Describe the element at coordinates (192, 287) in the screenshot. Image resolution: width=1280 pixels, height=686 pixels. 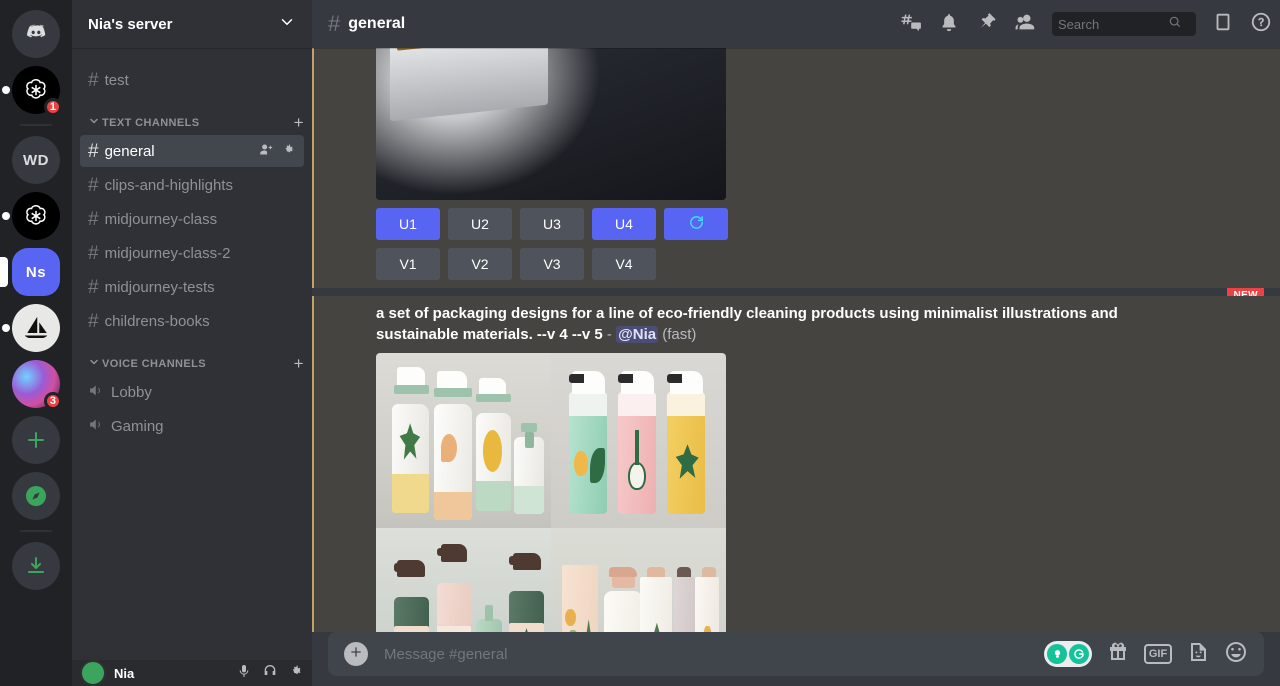
I see `sidebar-channel-midjourney-tests: # midjourney-tests` at that location.